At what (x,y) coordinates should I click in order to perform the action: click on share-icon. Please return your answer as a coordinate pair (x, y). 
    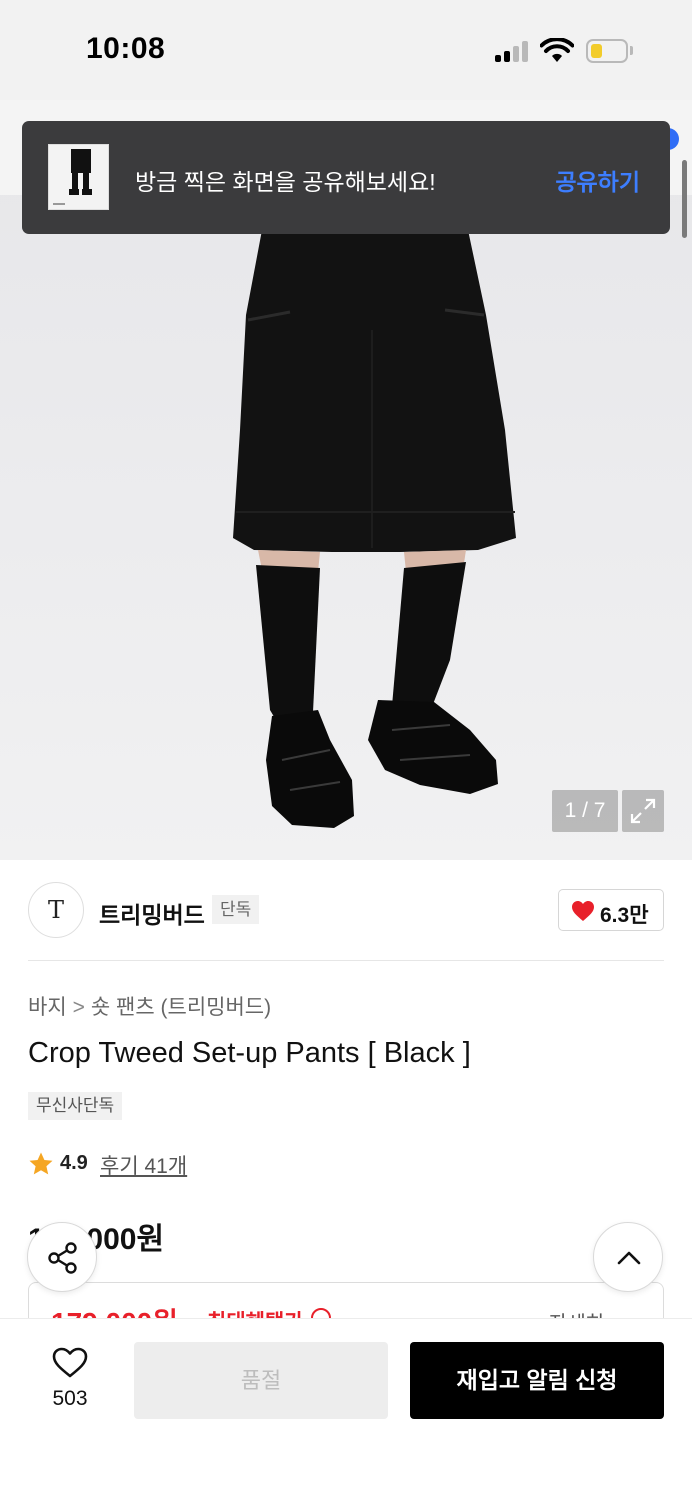
    Looking at the image, I should click on (62, 1258).